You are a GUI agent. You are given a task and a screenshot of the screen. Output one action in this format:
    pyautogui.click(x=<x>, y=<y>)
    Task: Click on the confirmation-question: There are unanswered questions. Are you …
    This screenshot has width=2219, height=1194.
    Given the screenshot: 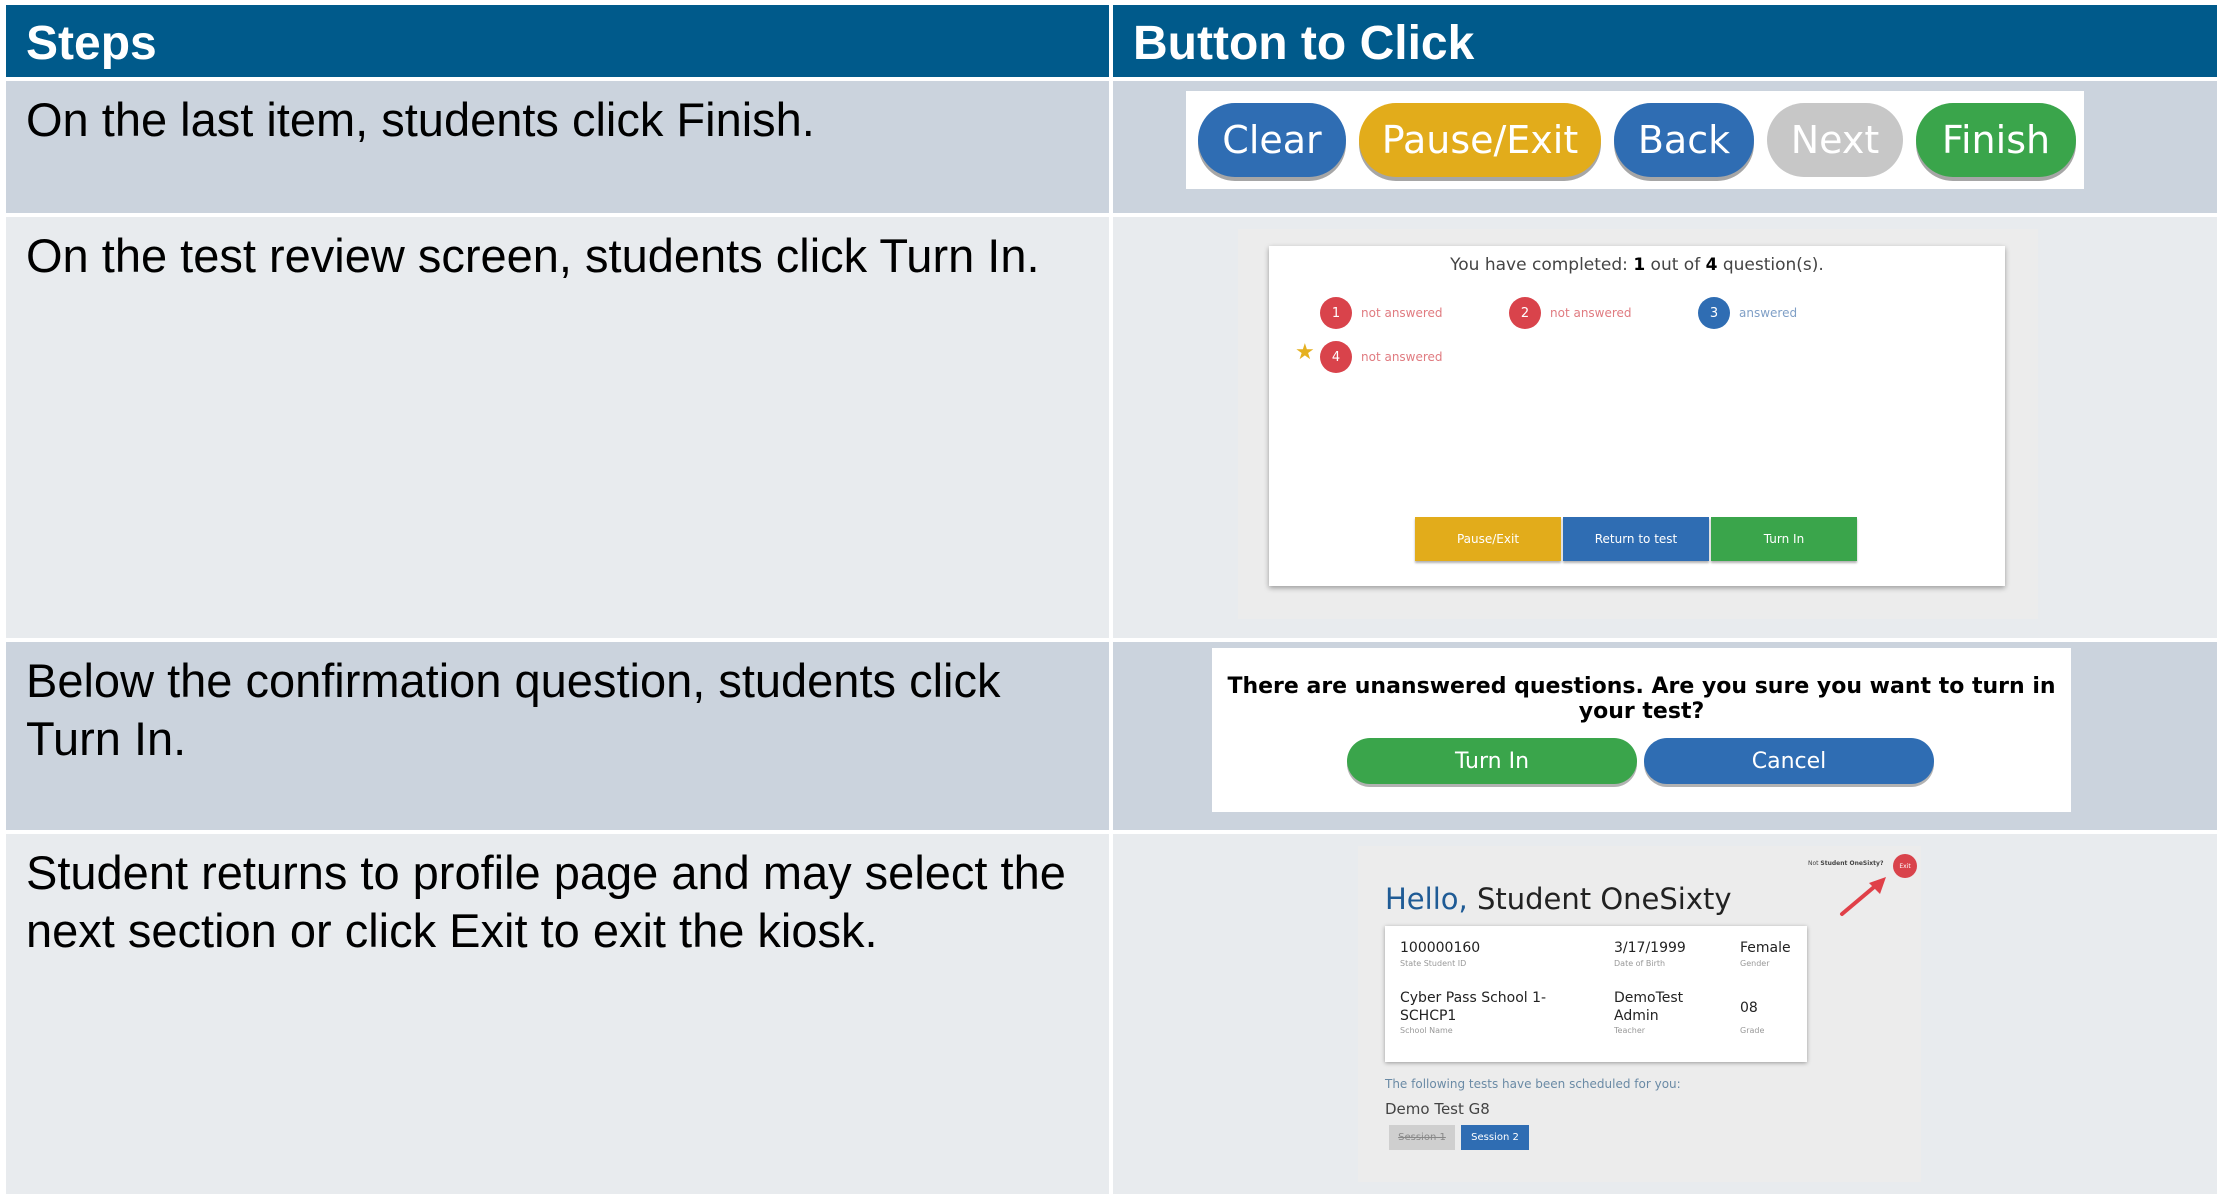 What is the action you would take?
    pyautogui.click(x=1641, y=699)
    